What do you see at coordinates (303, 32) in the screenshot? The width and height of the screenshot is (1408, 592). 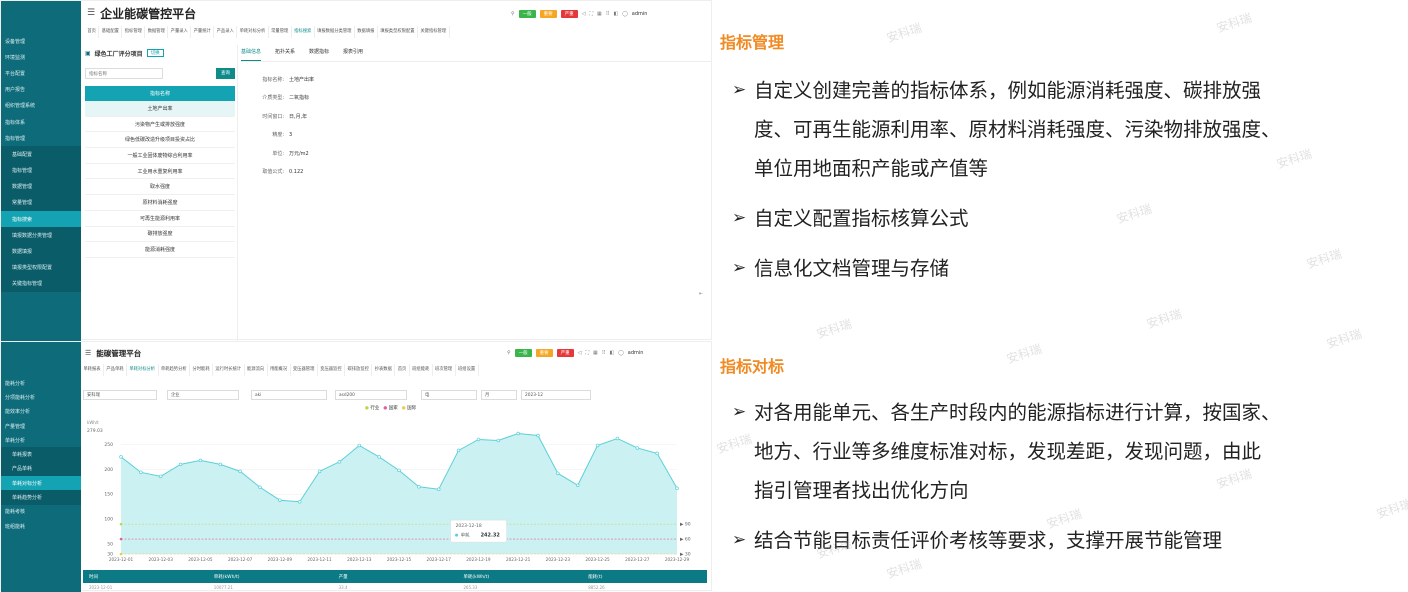 I see `tab-item: 指标搜索` at bounding box center [303, 32].